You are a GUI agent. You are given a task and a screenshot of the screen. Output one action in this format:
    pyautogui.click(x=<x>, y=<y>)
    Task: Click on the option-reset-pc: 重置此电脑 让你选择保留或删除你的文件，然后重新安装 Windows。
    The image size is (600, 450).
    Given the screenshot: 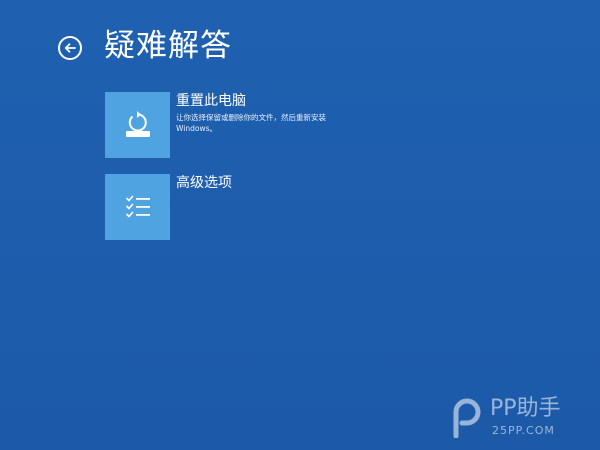 What is the action you would take?
    pyautogui.click(x=255, y=125)
    